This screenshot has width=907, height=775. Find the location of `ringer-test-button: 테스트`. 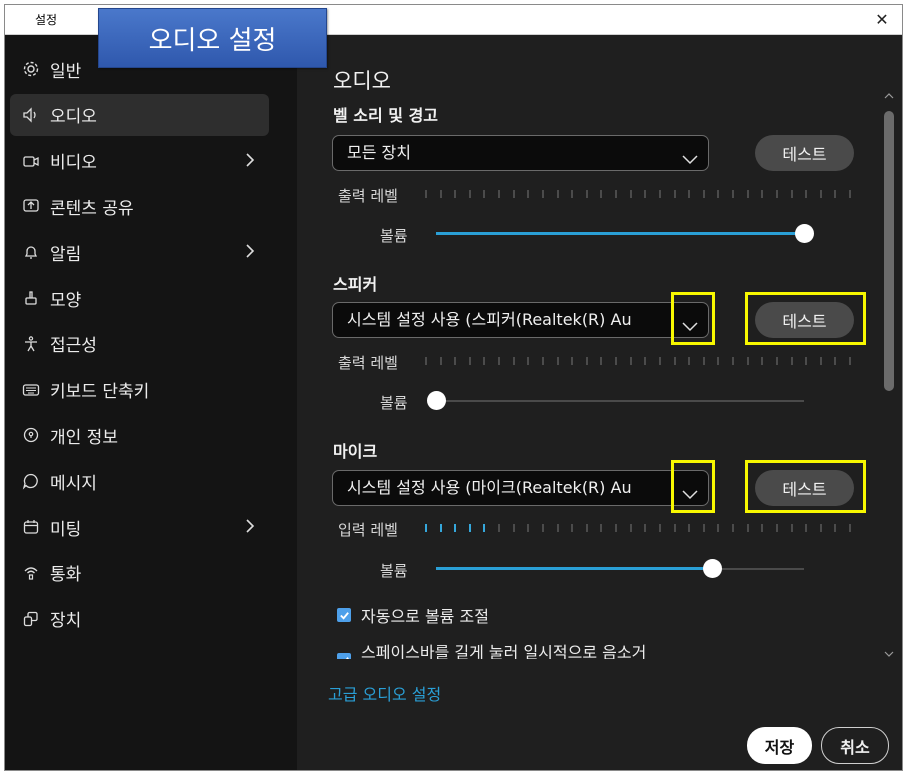

ringer-test-button: 테스트 is located at coordinates (804, 153).